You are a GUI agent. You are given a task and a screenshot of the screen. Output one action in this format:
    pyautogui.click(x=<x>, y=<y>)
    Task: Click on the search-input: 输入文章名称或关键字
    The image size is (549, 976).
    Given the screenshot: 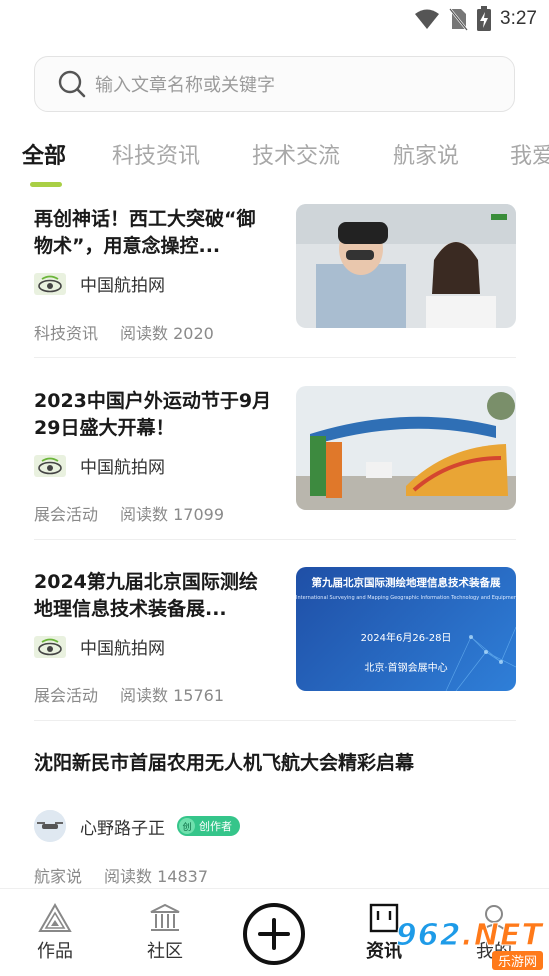 What is the action you would take?
    pyautogui.click(x=274, y=84)
    